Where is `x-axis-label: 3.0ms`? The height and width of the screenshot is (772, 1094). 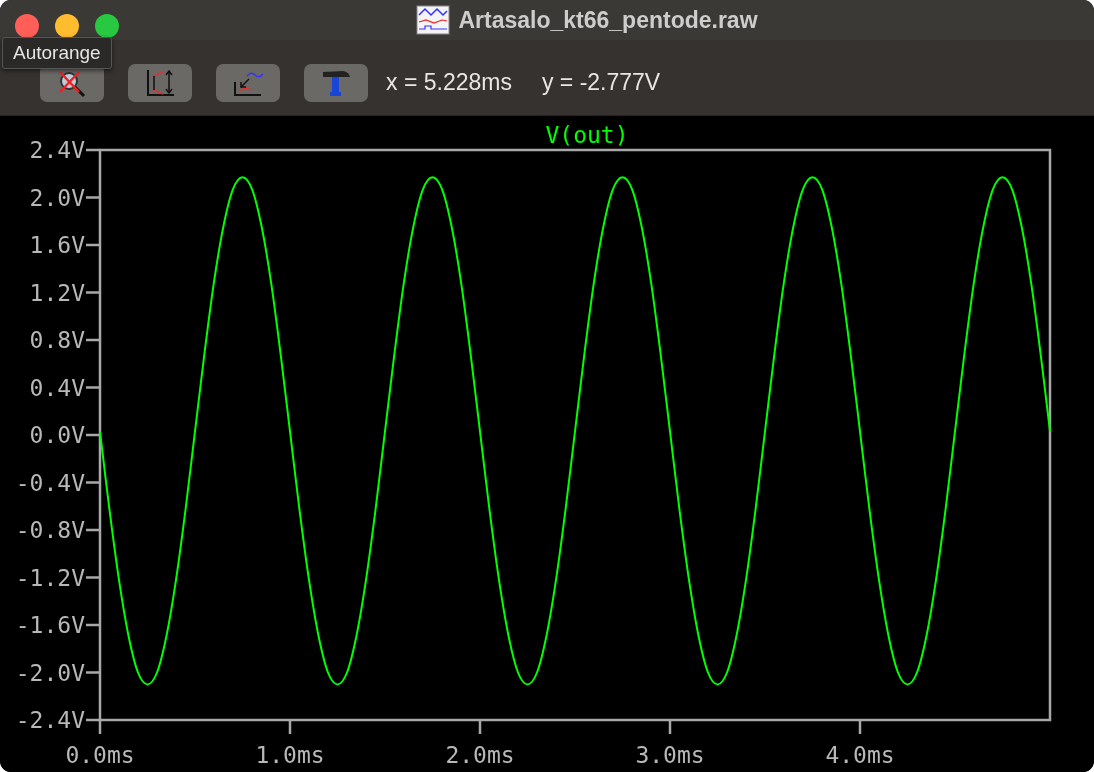 x-axis-label: 3.0ms is located at coordinates (670, 755).